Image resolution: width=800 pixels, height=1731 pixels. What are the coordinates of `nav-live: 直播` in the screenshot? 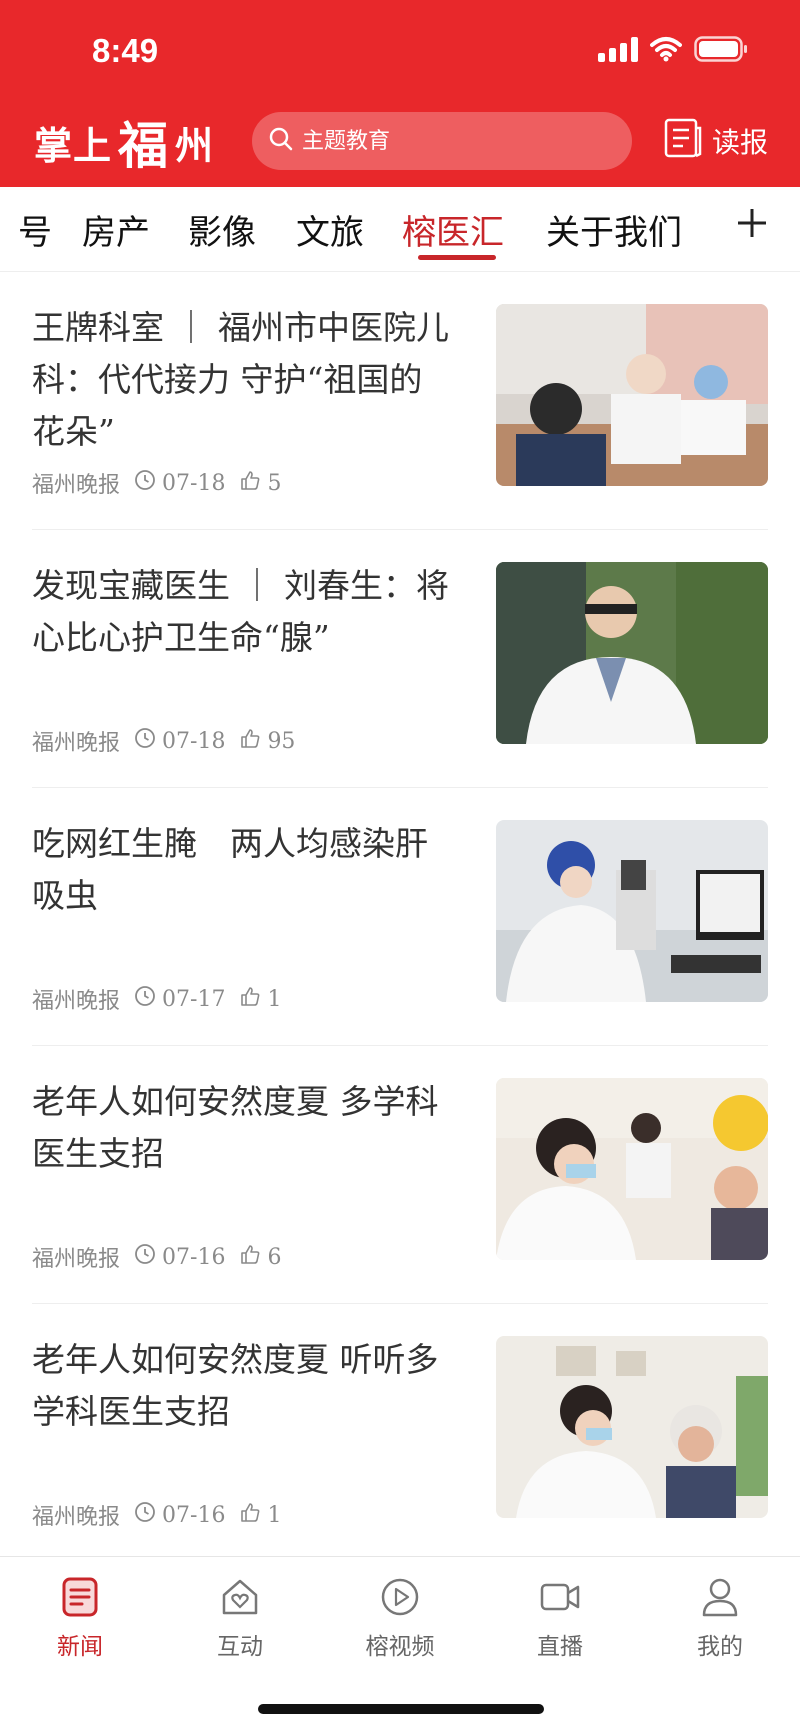 It's located at (560, 1618).